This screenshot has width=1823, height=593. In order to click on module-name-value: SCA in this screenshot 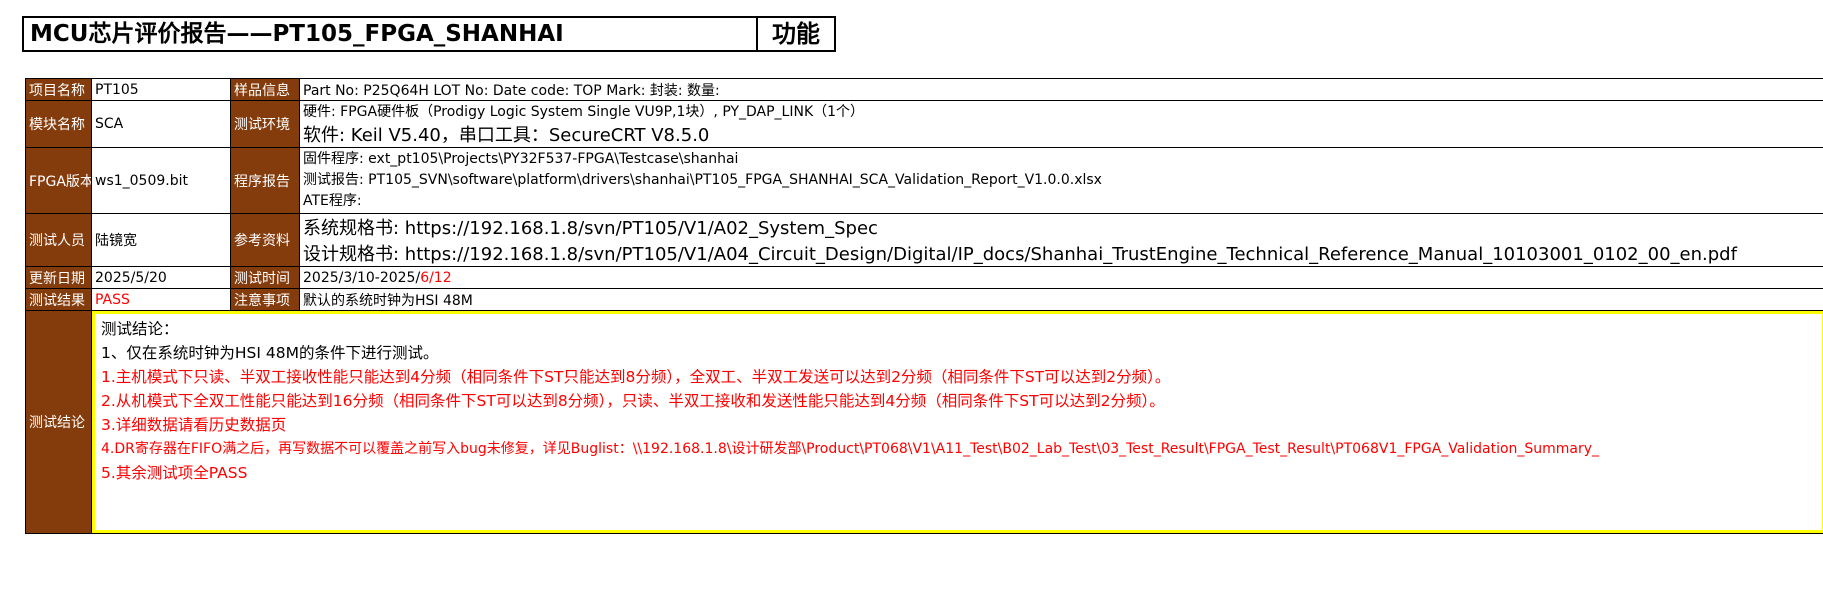, I will do `click(161, 124)`.